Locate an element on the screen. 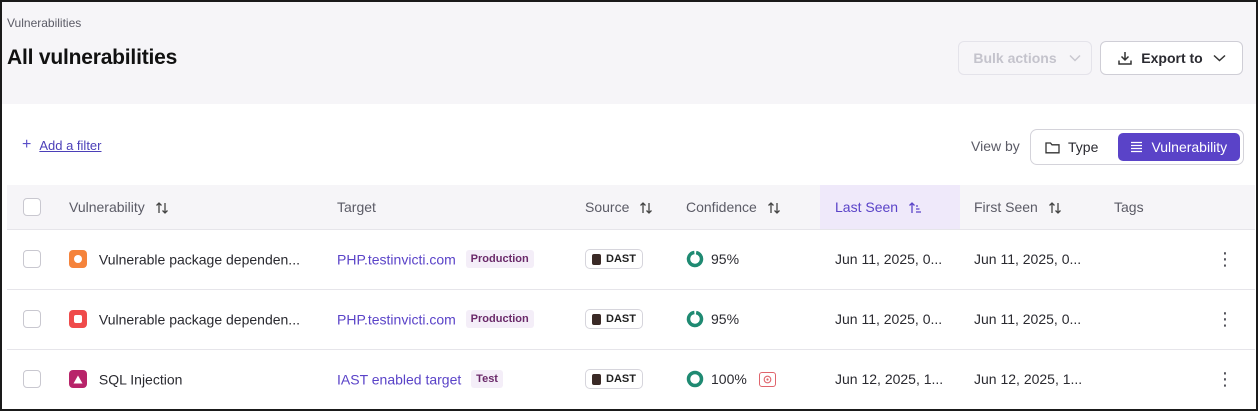 Image resolution: width=1258 pixels, height=411 pixels. severity-critical-icon is located at coordinates (78, 319).